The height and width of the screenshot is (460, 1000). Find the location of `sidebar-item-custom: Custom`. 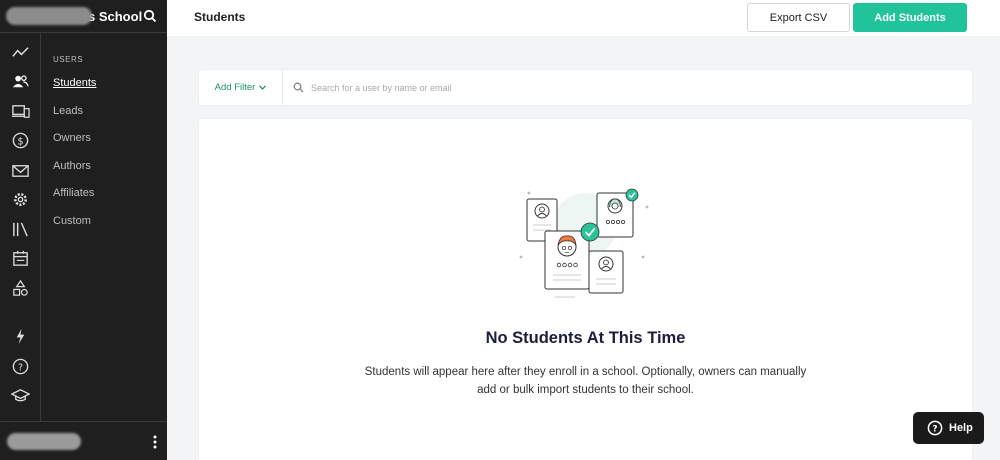

sidebar-item-custom: Custom is located at coordinates (104, 228).